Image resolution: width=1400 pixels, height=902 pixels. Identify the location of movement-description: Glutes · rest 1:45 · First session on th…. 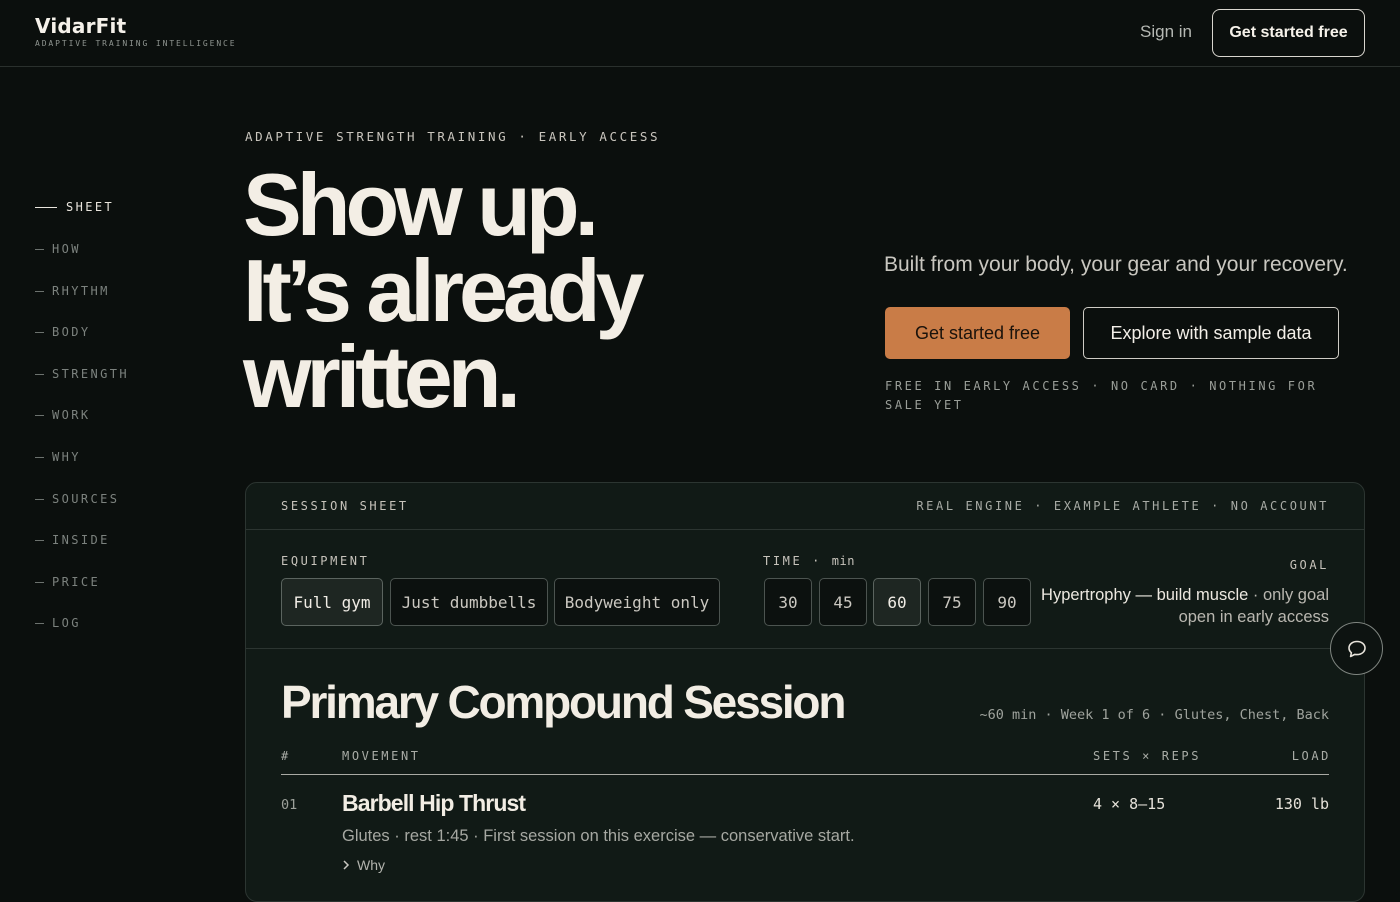
(598, 836).